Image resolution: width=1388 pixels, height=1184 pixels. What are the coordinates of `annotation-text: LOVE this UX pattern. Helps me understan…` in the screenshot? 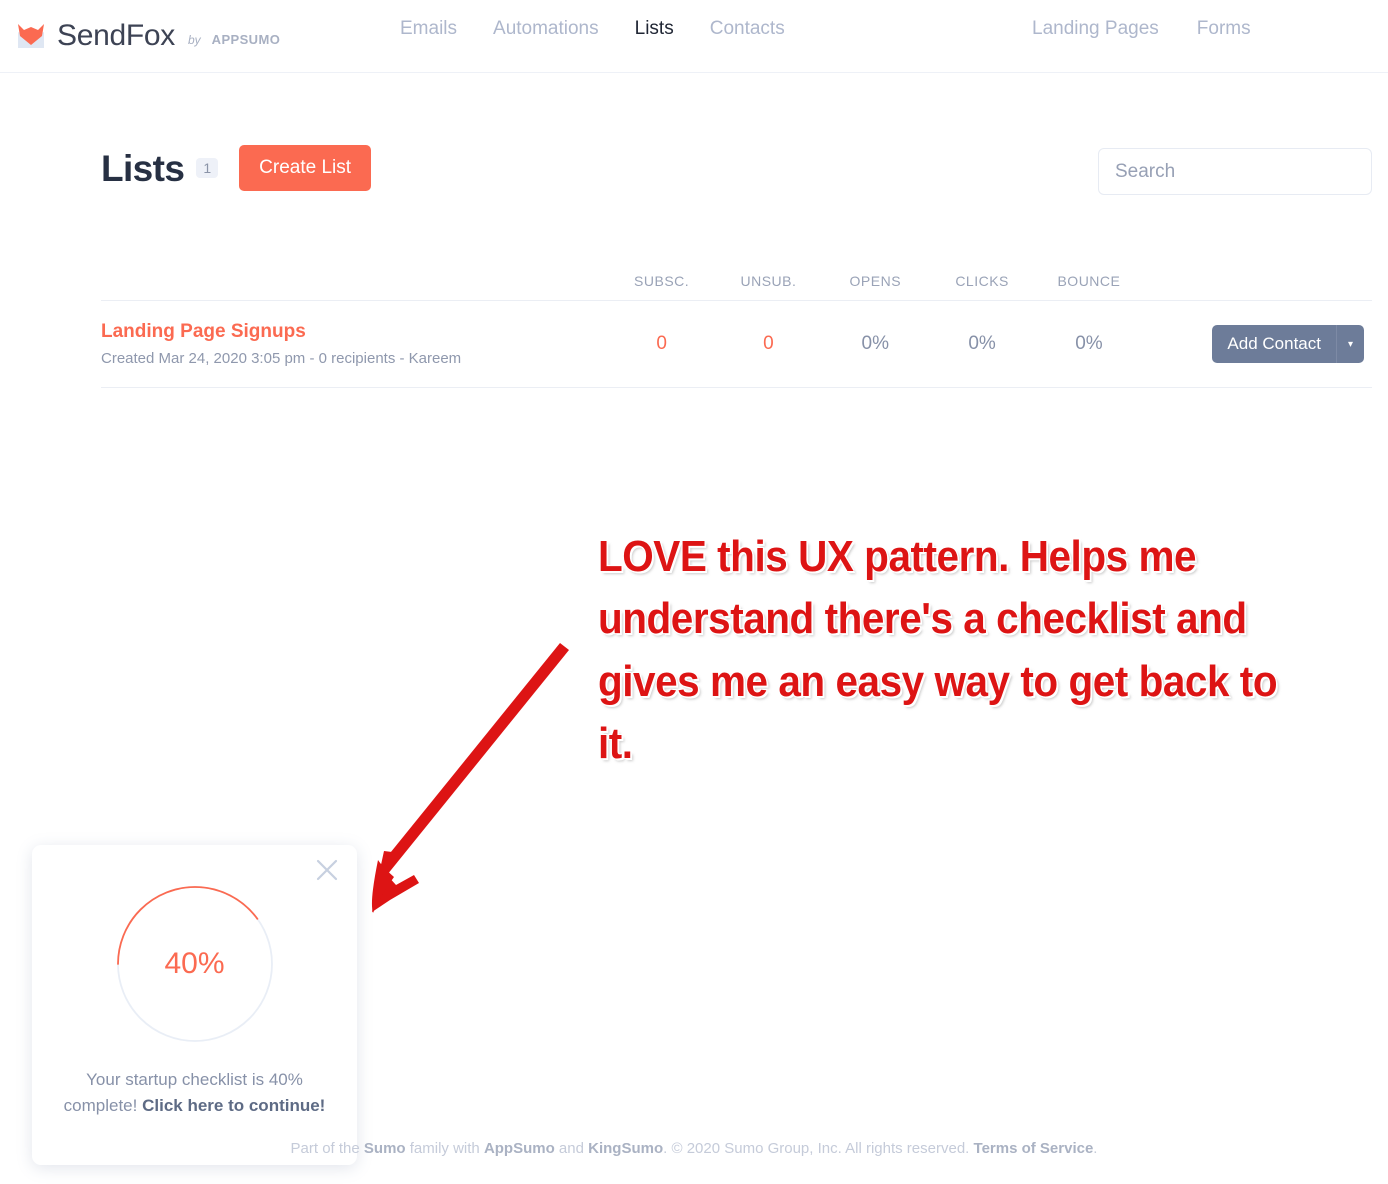 It's located at (938, 650).